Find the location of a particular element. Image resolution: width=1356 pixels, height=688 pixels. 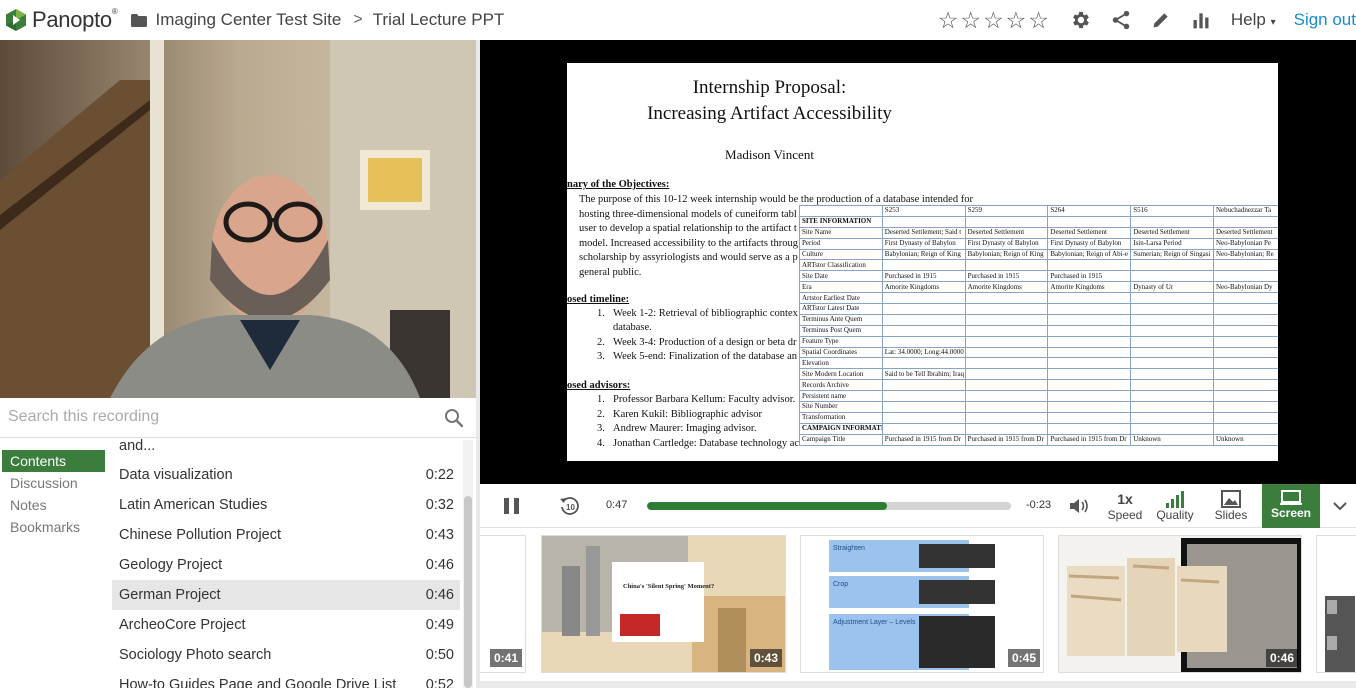

table-cell: Campaign Title is located at coordinates (841, 439).